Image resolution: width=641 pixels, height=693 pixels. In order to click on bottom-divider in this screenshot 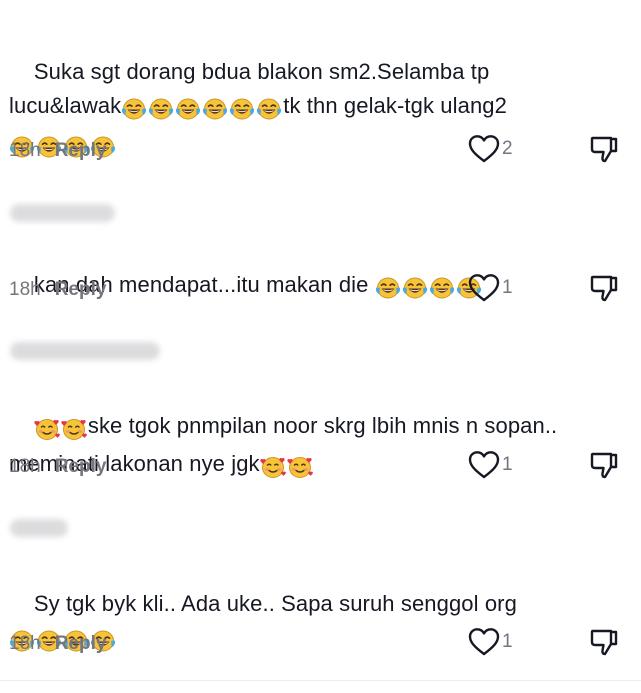, I will do `click(320, 680)`.